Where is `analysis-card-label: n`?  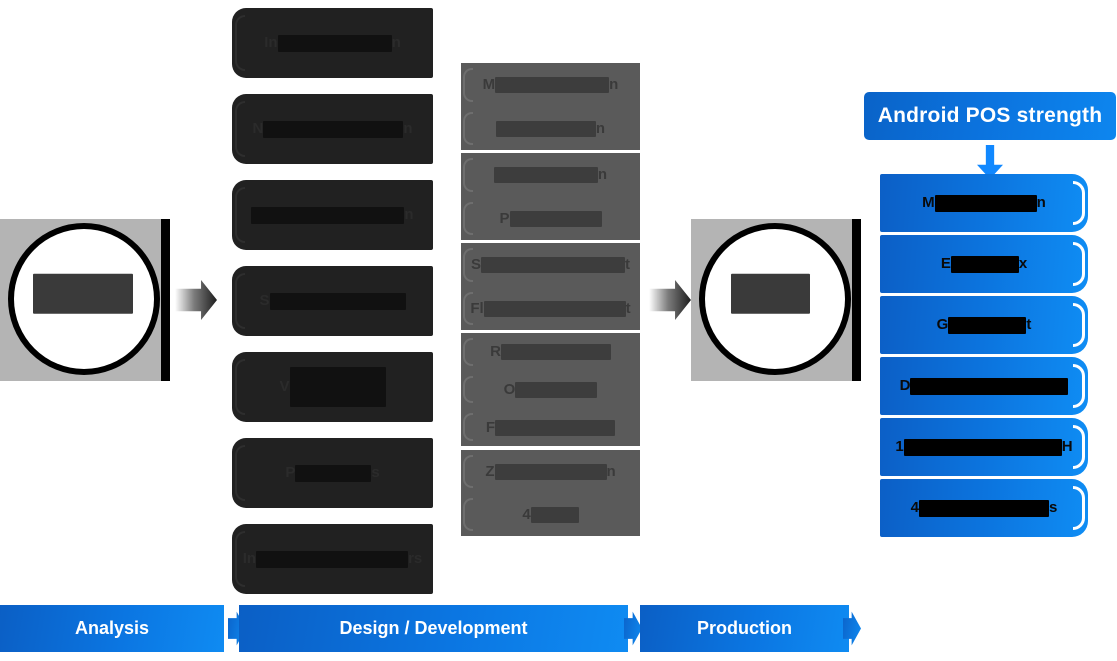 analysis-card-label: n is located at coordinates (332, 215).